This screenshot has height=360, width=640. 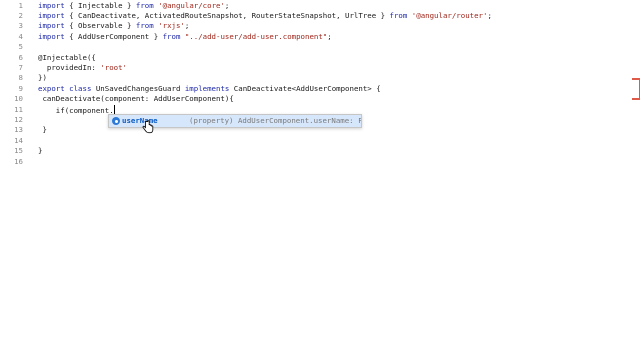 What do you see at coordinates (20, 67) in the screenshot?
I see `line-number: 7` at bounding box center [20, 67].